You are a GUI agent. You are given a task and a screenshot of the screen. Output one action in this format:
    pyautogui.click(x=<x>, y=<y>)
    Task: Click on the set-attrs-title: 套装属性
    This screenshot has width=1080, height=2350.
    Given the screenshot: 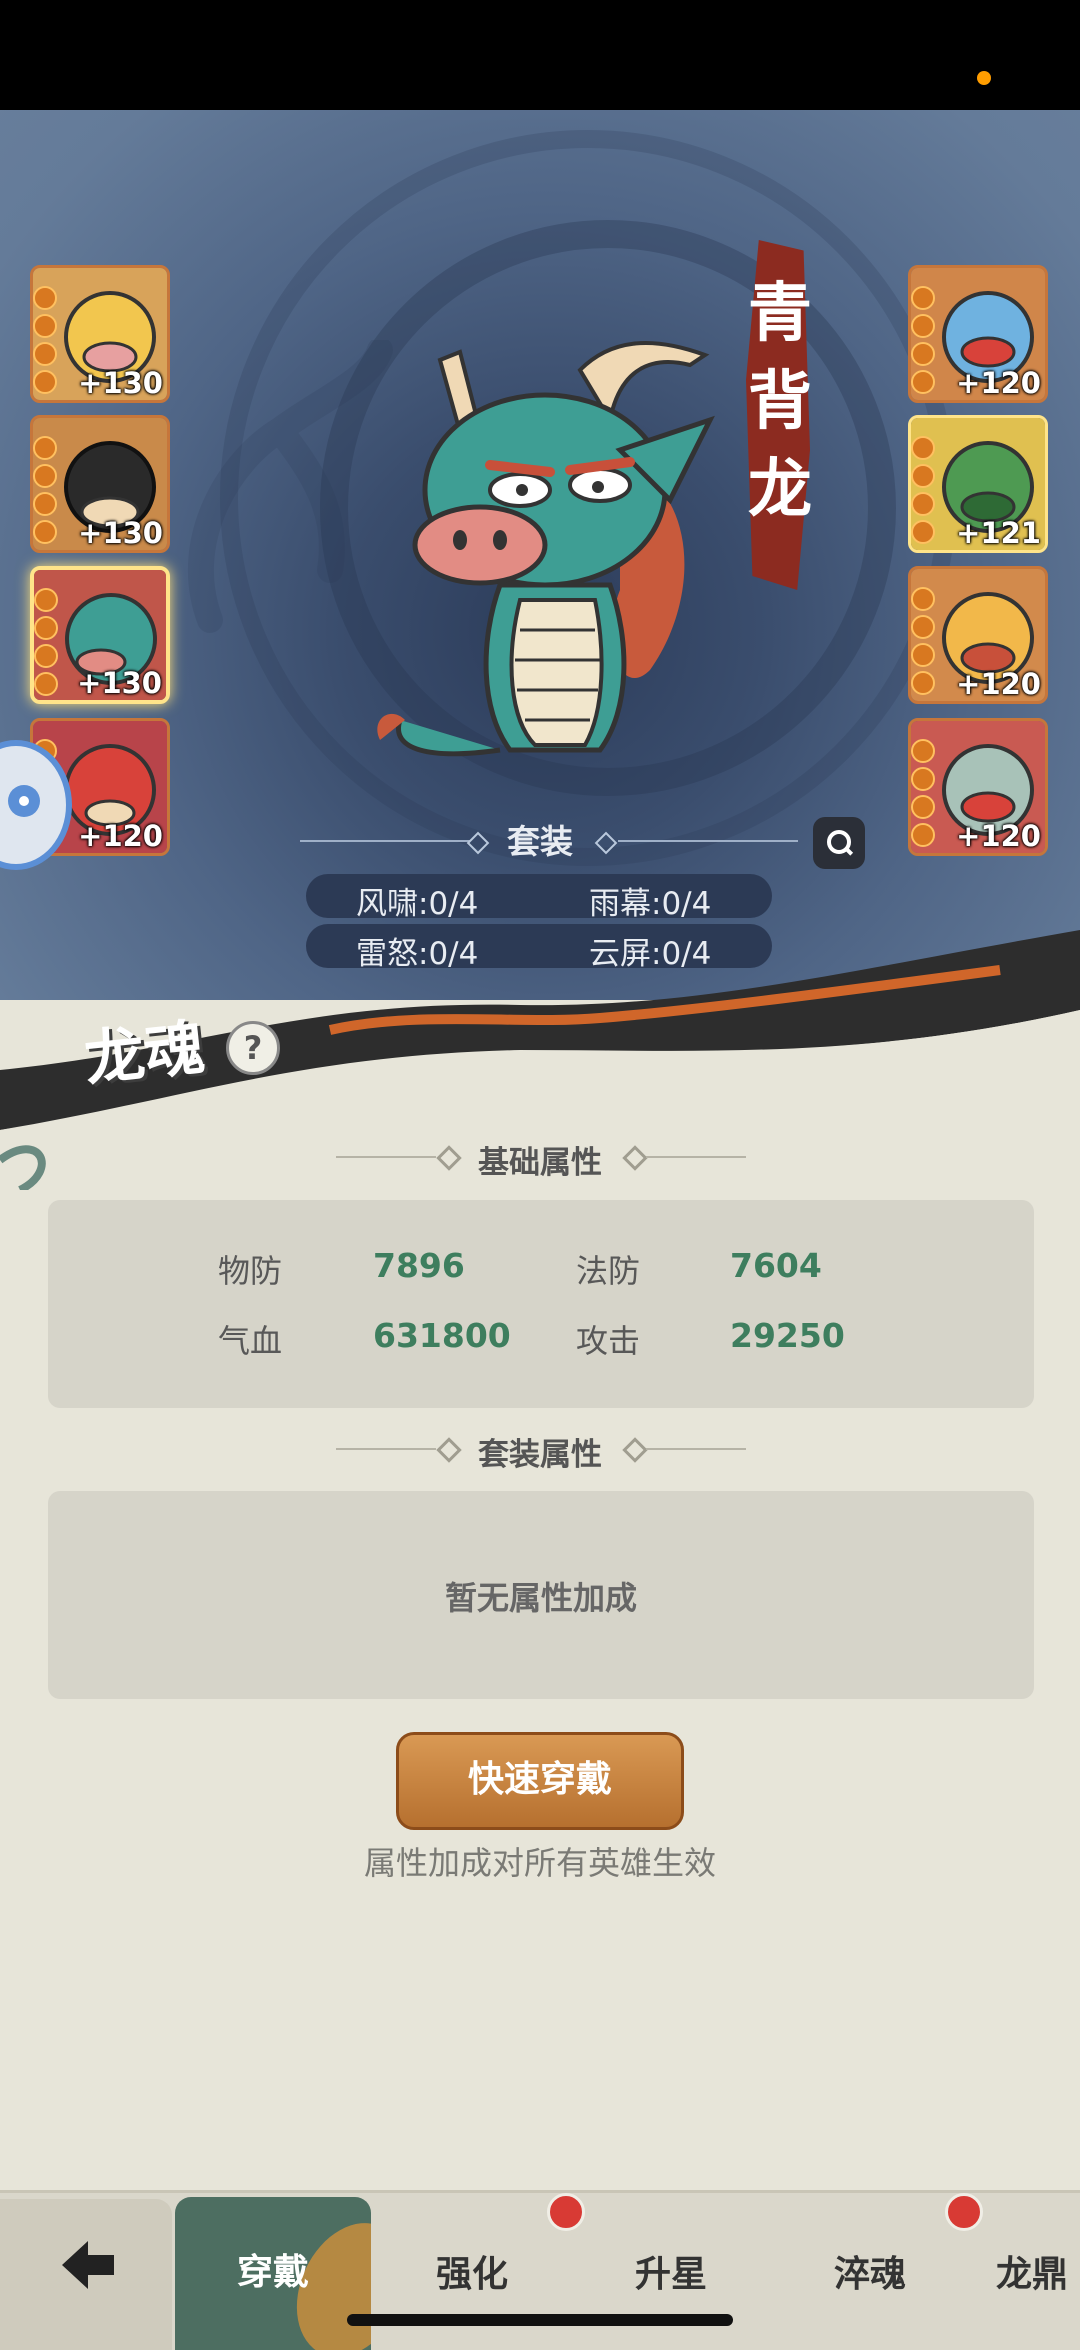 What is the action you would take?
    pyautogui.click(x=540, y=1455)
    